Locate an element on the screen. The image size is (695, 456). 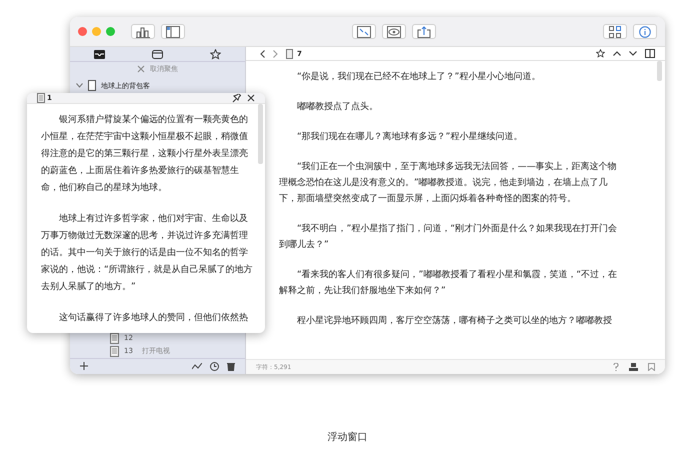
paragraph: 嘟嘟教授点了点头。 is located at coordinates (337, 107).